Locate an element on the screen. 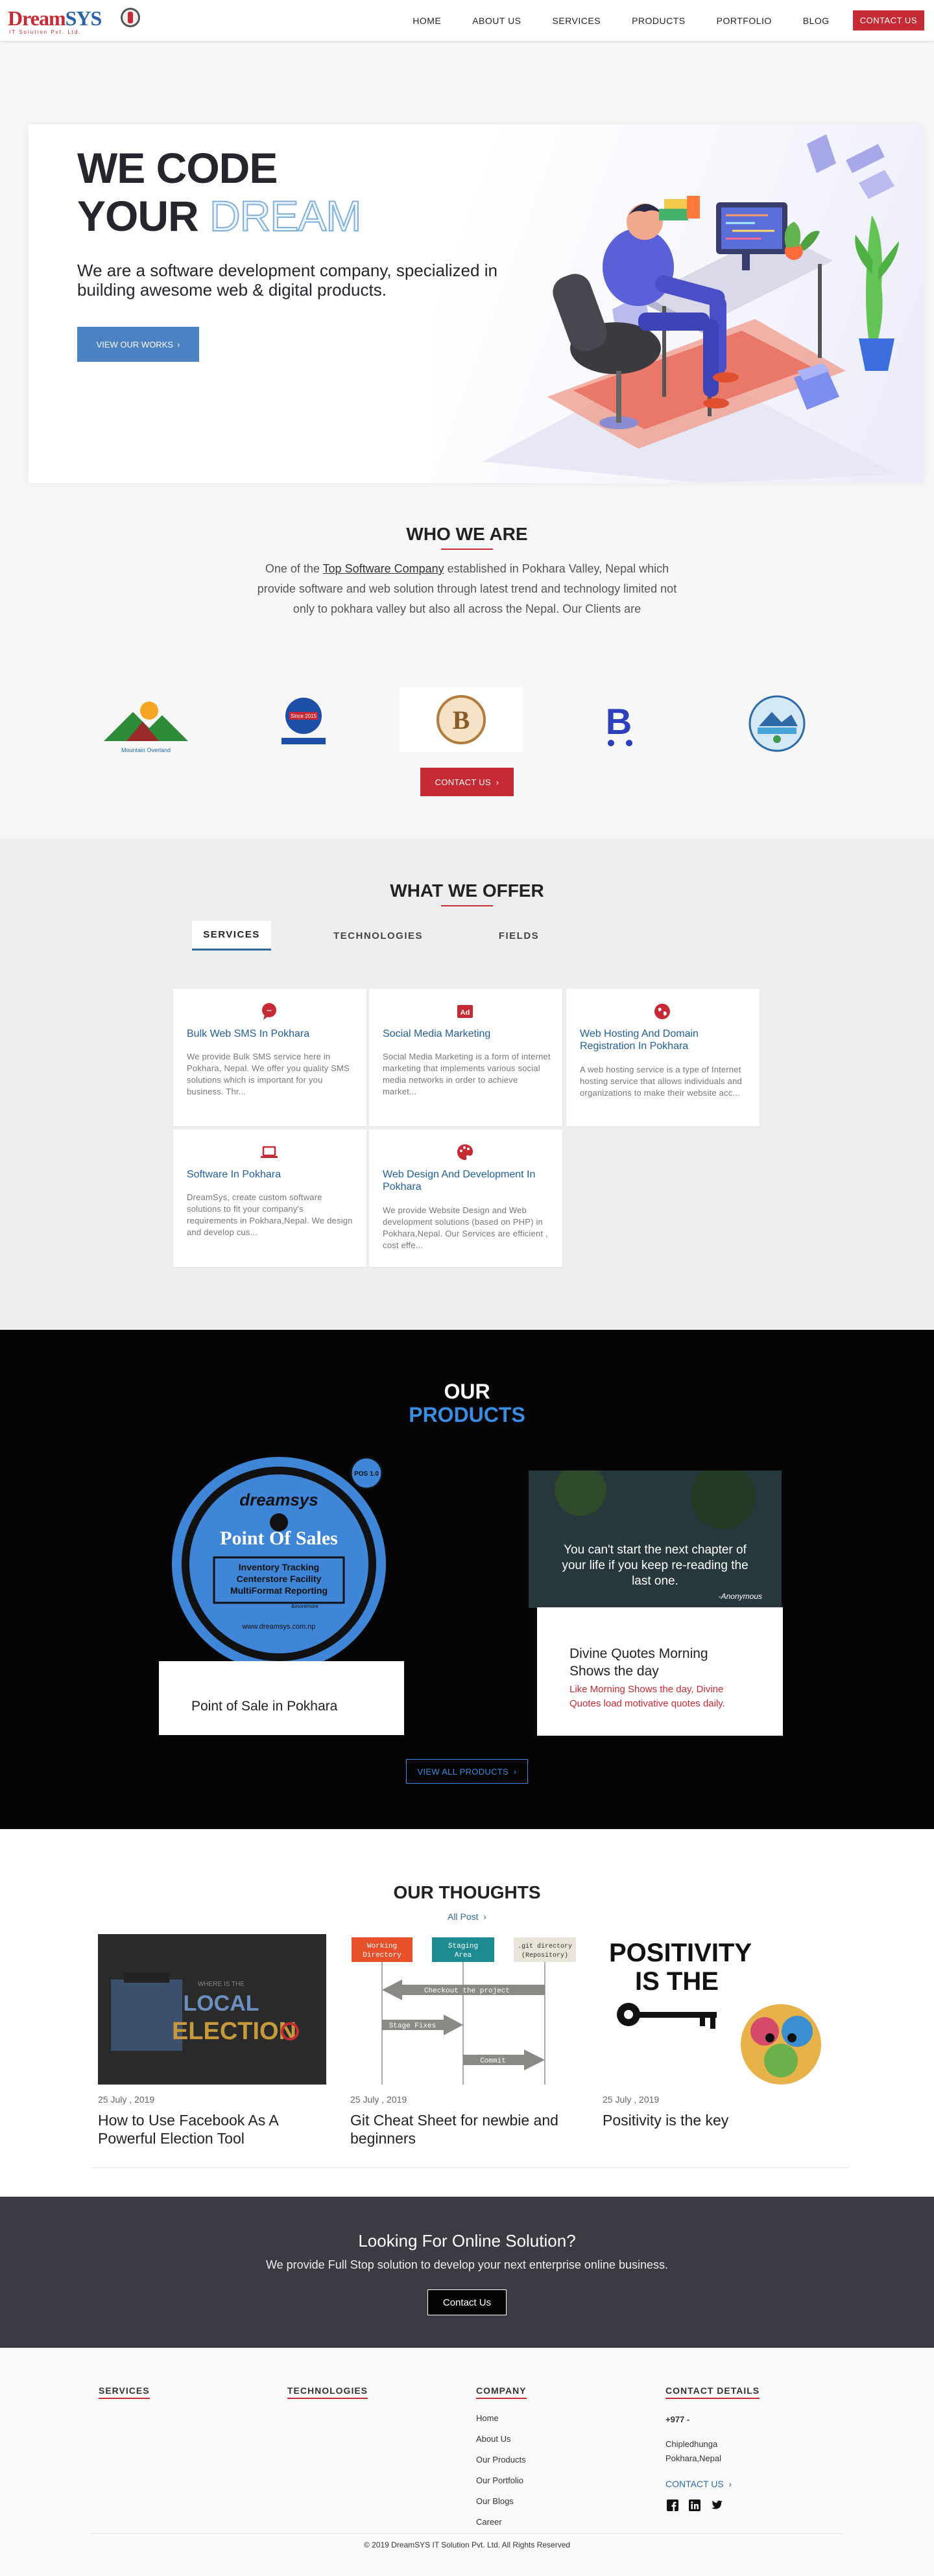 This screenshot has height=2576, width=934. developer-illustration is located at coordinates (691, 308).